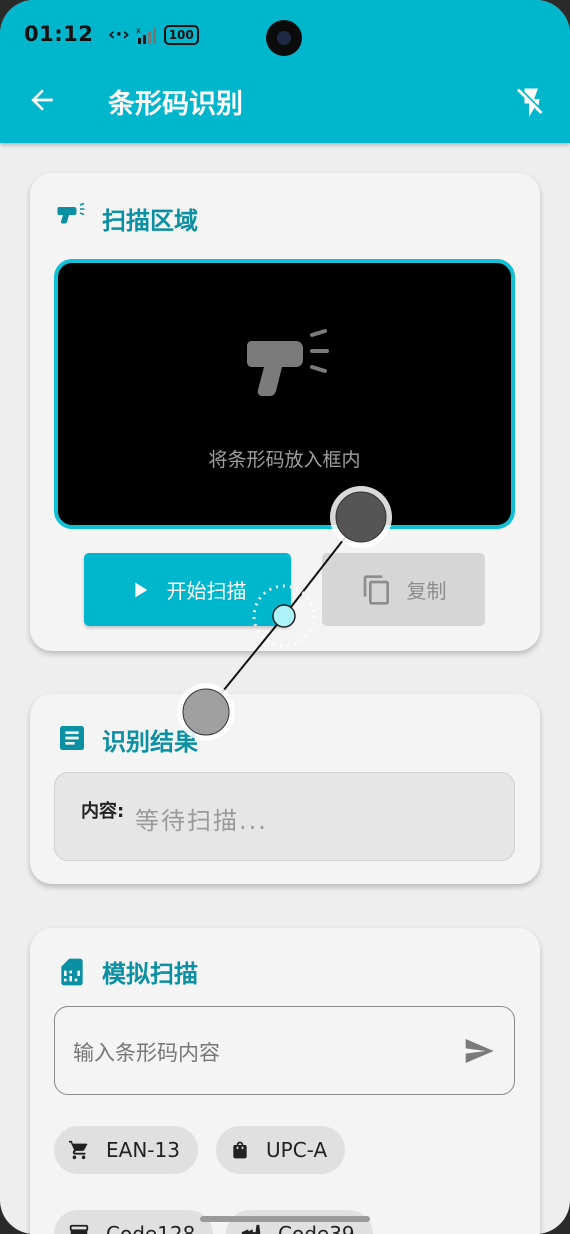 The height and width of the screenshot is (1234, 570). Describe the element at coordinates (72, 738) in the screenshot. I see `document-icon` at that location.